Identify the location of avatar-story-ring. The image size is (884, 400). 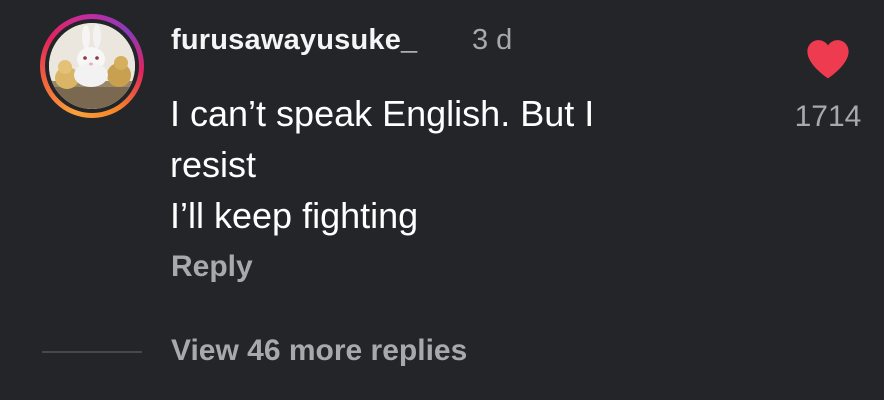
(92, 66).